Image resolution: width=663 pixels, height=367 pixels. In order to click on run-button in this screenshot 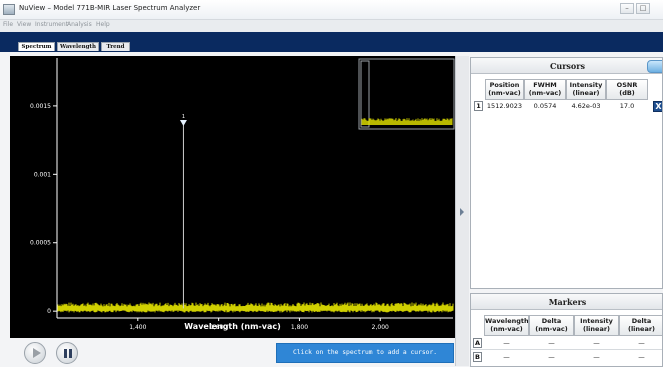, I will do `click(35, 353)`.